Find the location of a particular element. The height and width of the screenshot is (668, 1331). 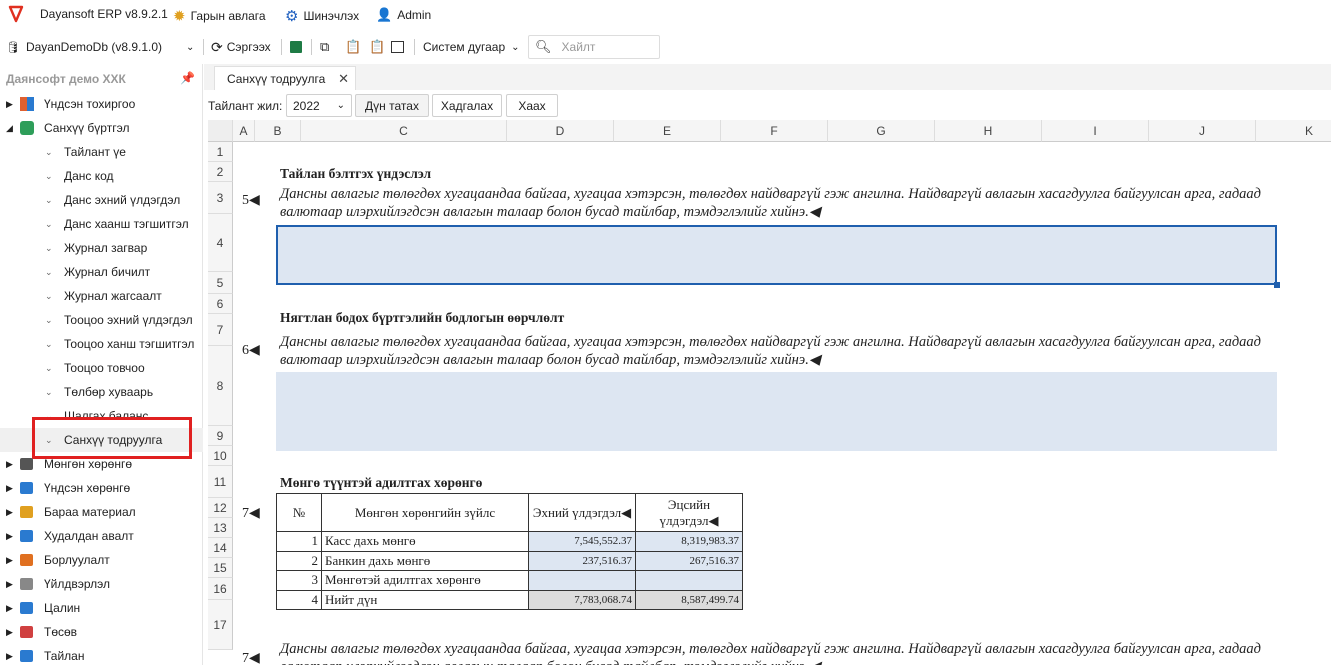

menu-update: ⚙ Шинэчлэх is located at coordinates (322, 16).